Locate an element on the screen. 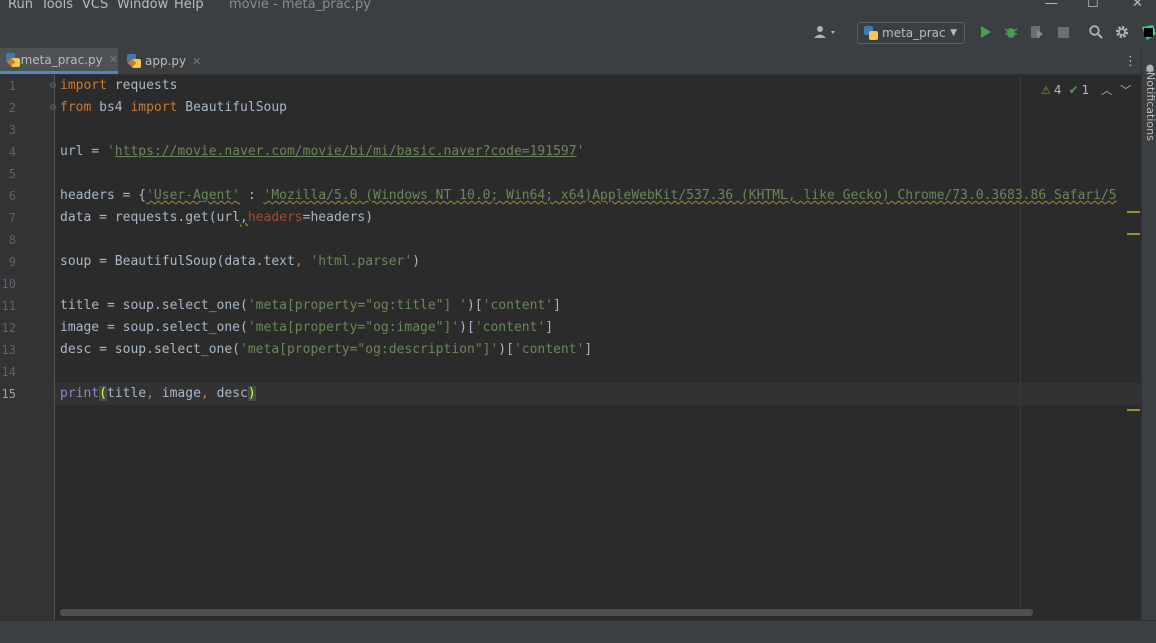  code-text: title = soup.select_one( is located at coordinates (154, 305).